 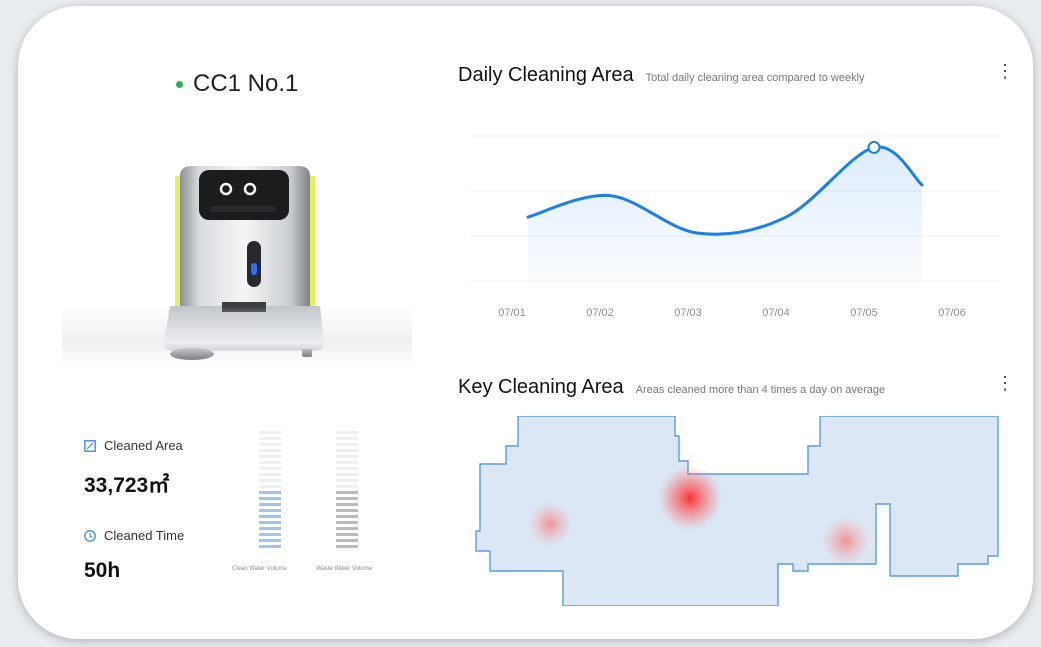 I want to click on cleaned-area-label: Cleaned Area, so click(x=143, y=445).